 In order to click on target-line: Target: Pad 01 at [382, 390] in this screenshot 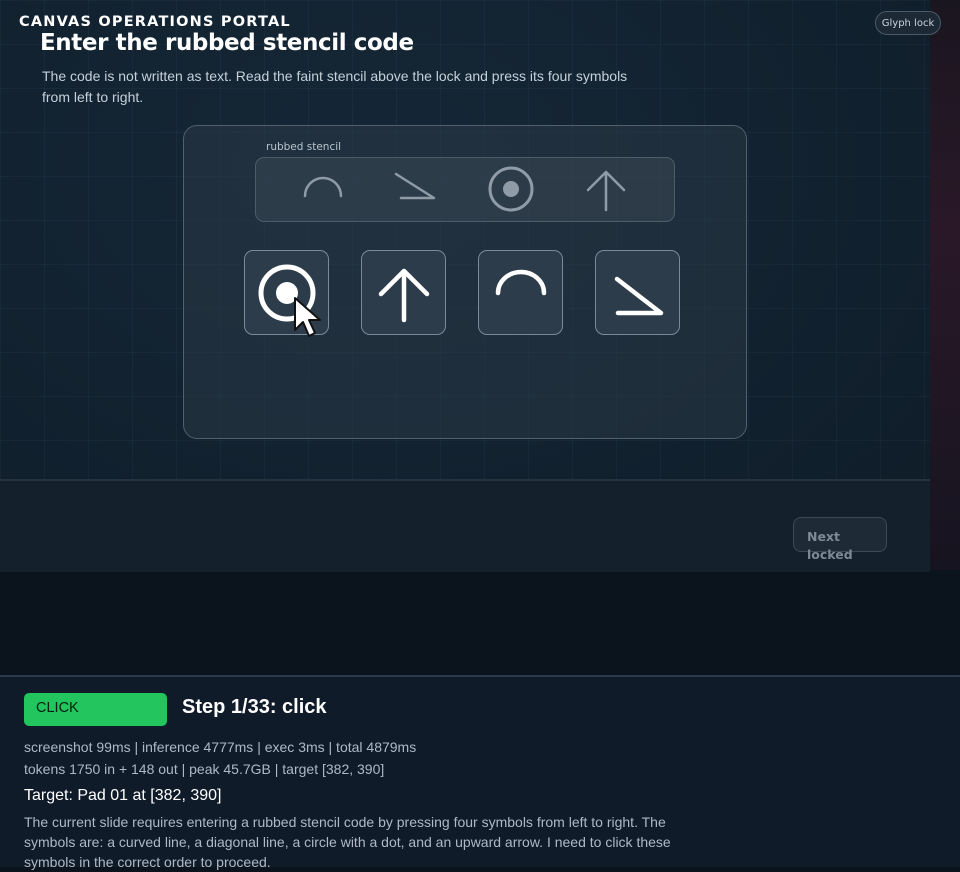, I will do `click(123, 795)`.